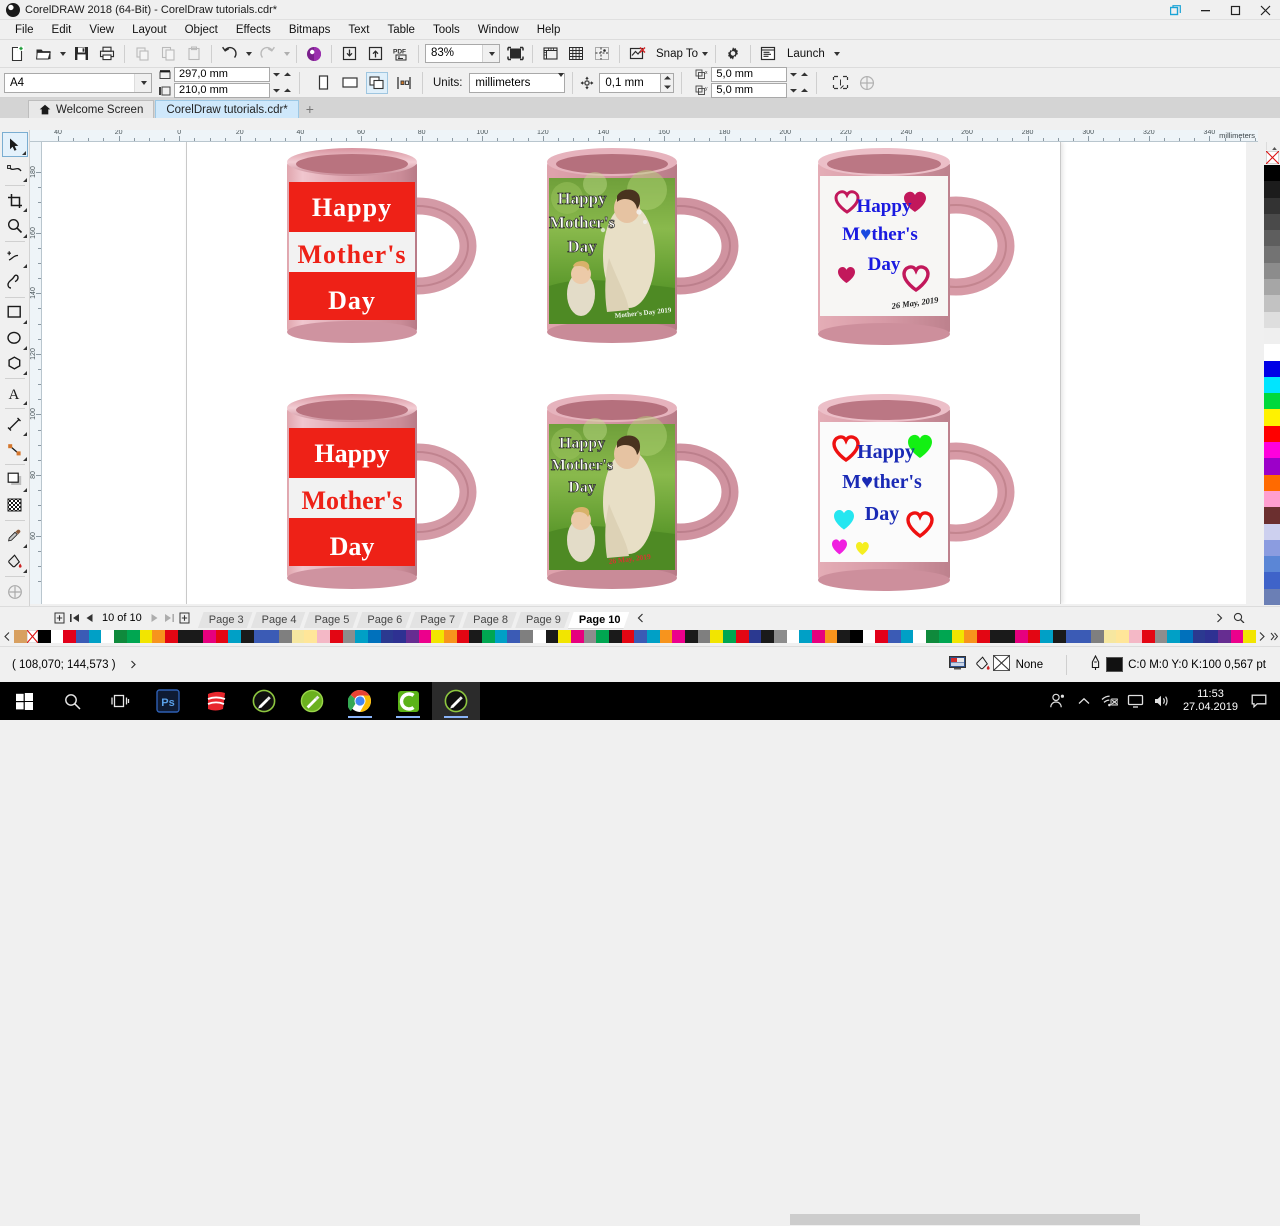 The width and height of the screenshot is (1280, 1226). Describe the element at coordinates (78, 82) in the screenshot. I see `page-size-select: A4` at that location.